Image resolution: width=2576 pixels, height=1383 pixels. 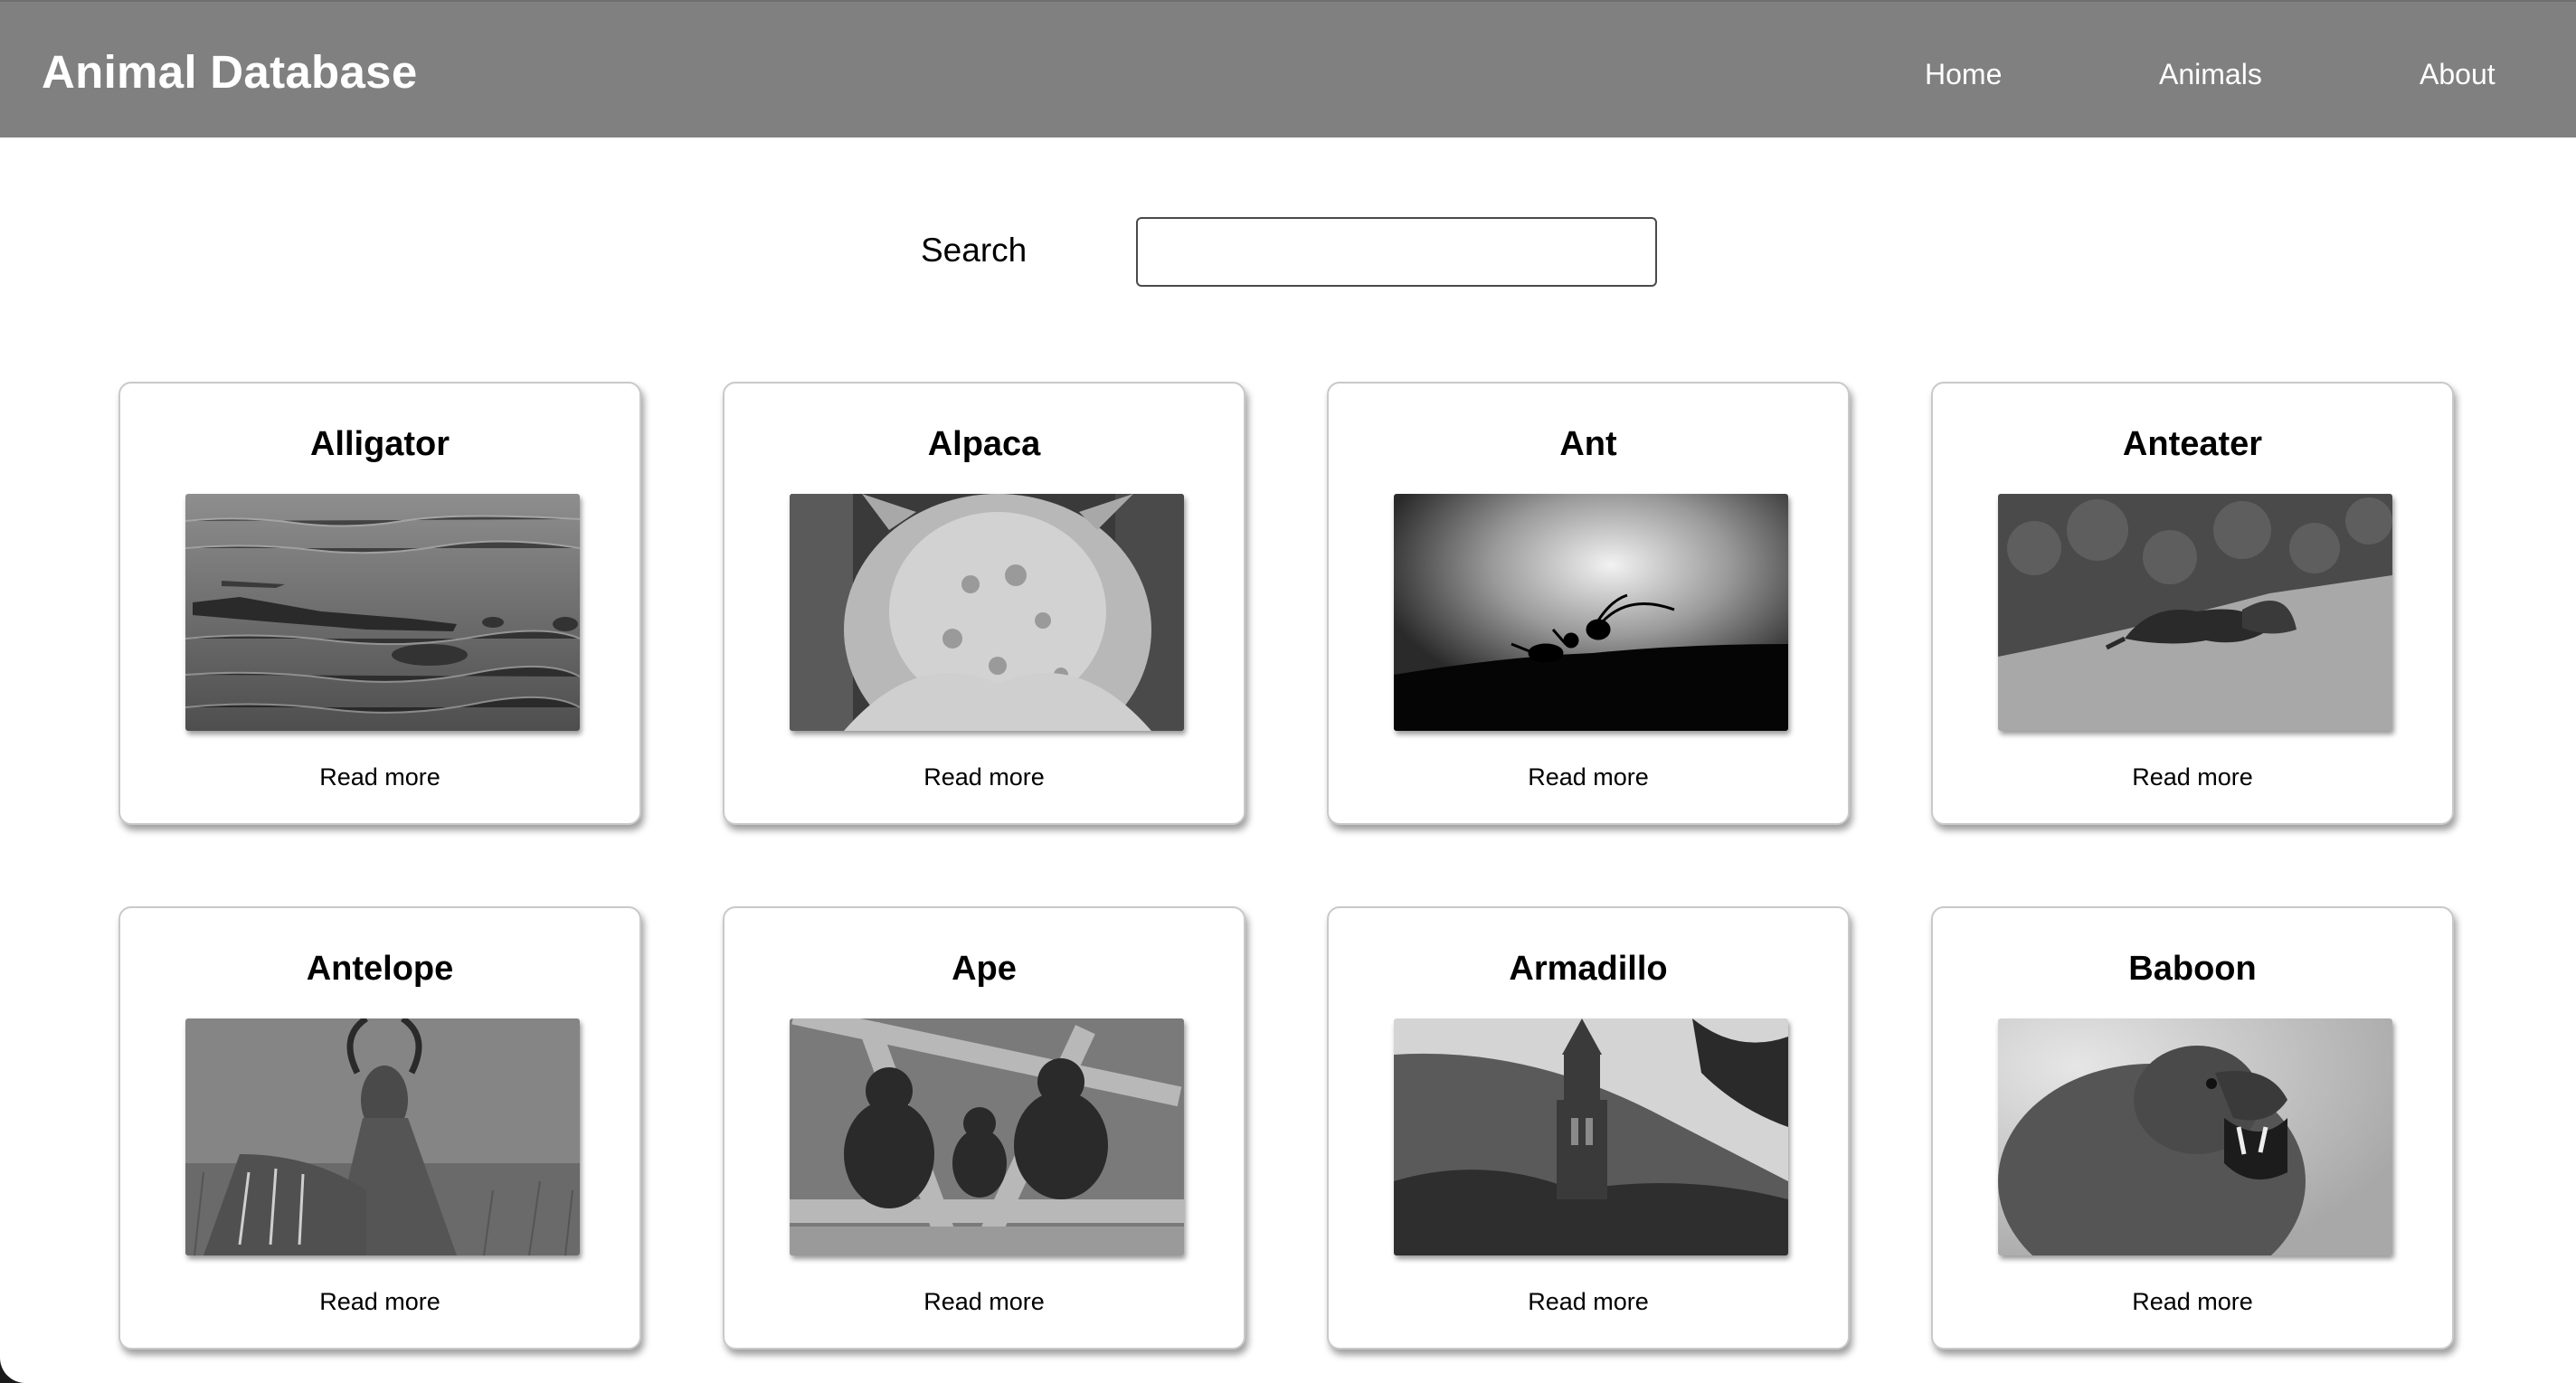 What do you see at coordinates (987, 1136) in the screenshot?
I see `ape-photo` at bounding box center [987, 1136].